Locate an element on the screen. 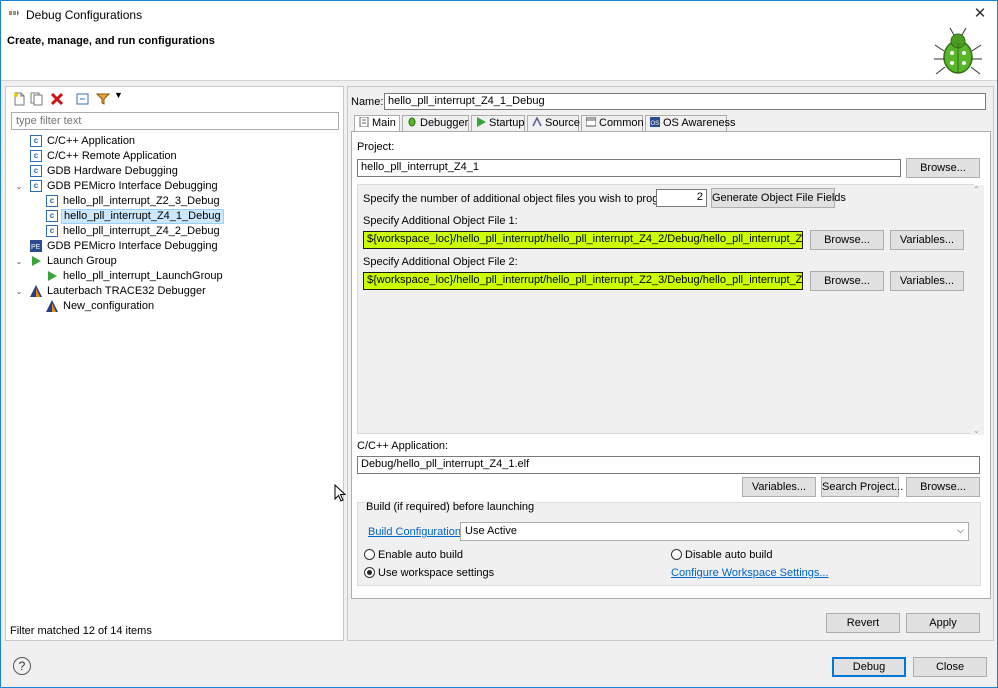  filter-input is located at coordinates (175, 121).